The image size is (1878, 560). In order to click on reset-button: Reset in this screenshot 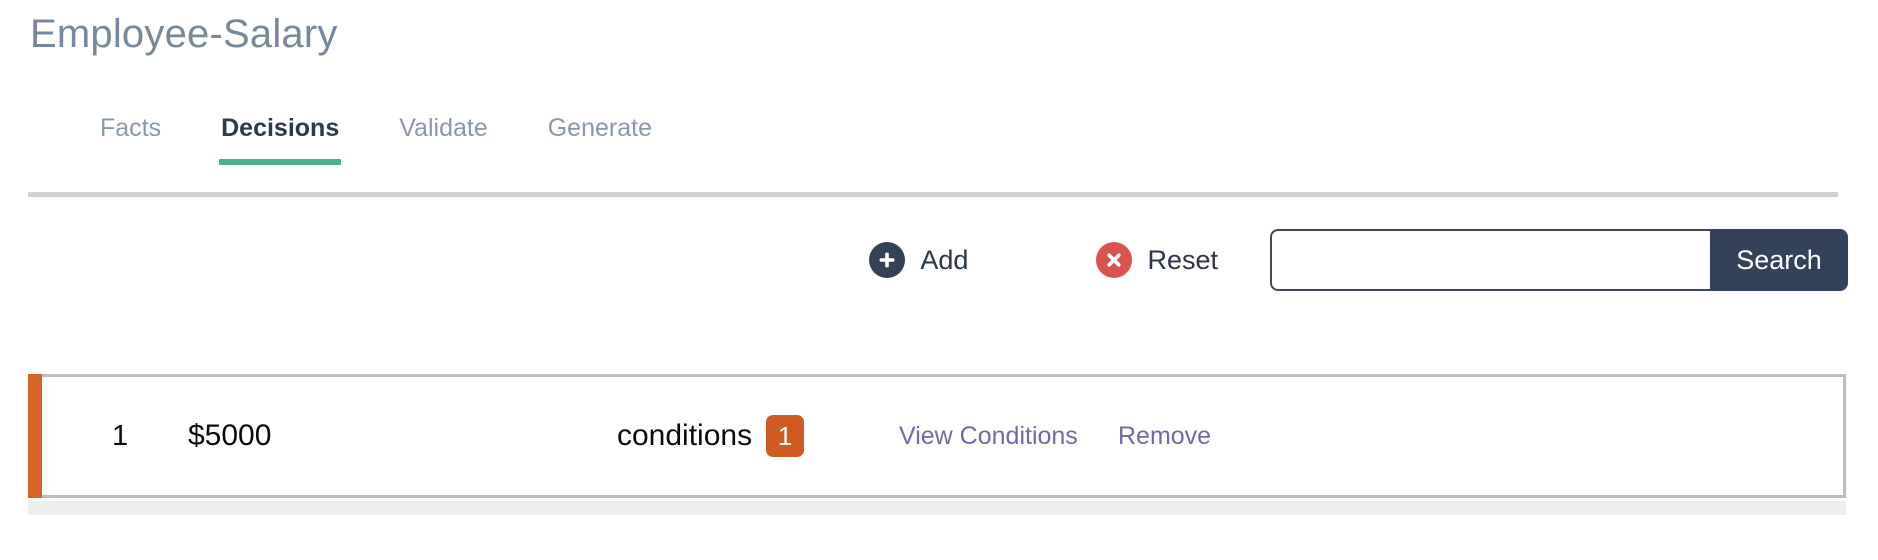, I will do `click(1157, 260)`.